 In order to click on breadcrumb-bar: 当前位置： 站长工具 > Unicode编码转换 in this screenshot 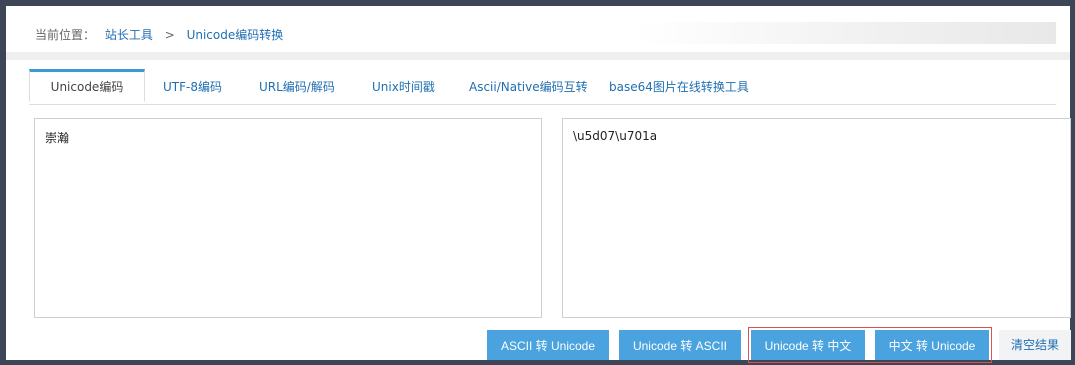, I will do `click(538, 33)`.